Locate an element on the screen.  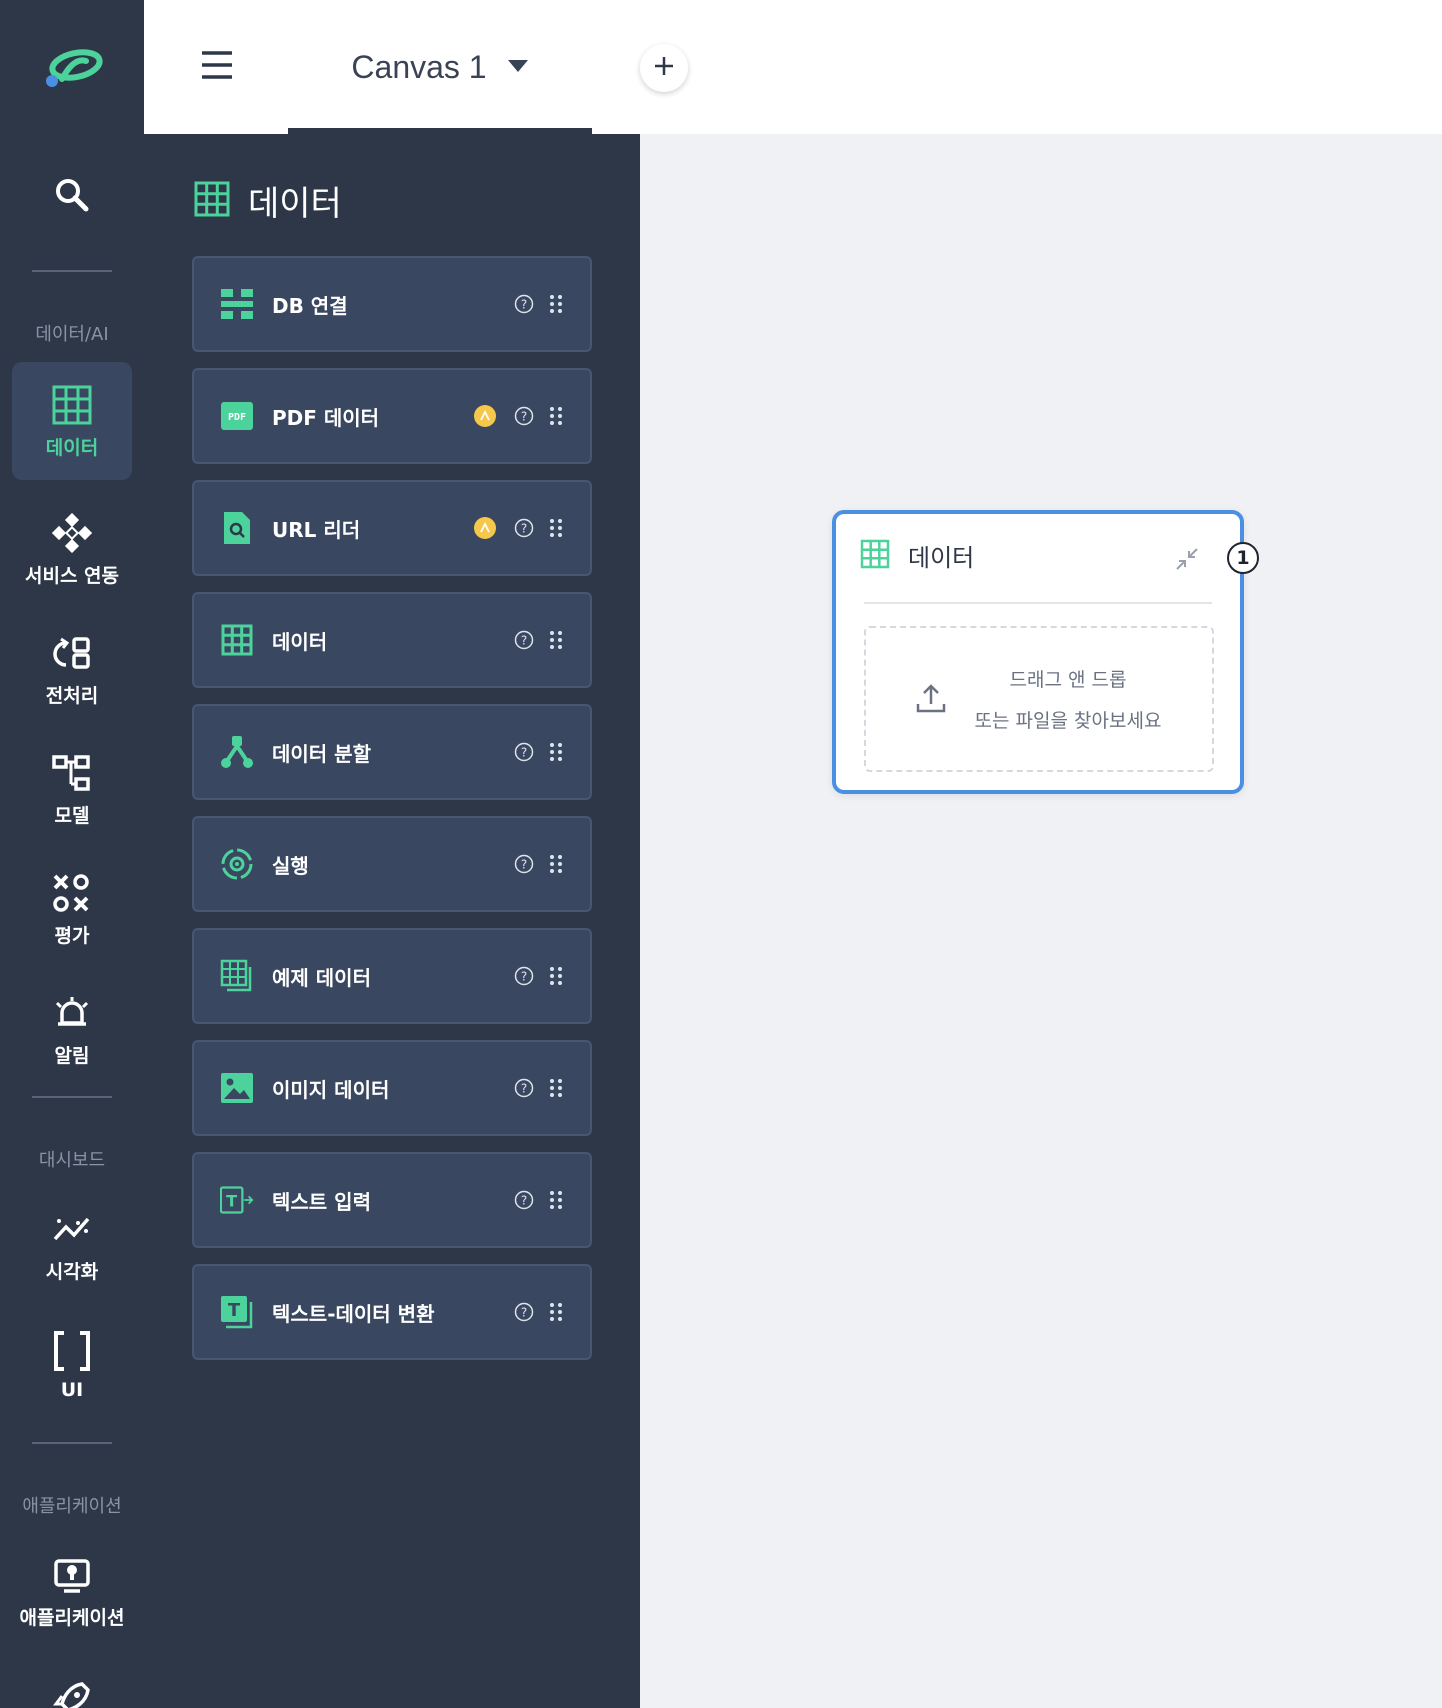
search-icon is located at coordinates (72, 195).